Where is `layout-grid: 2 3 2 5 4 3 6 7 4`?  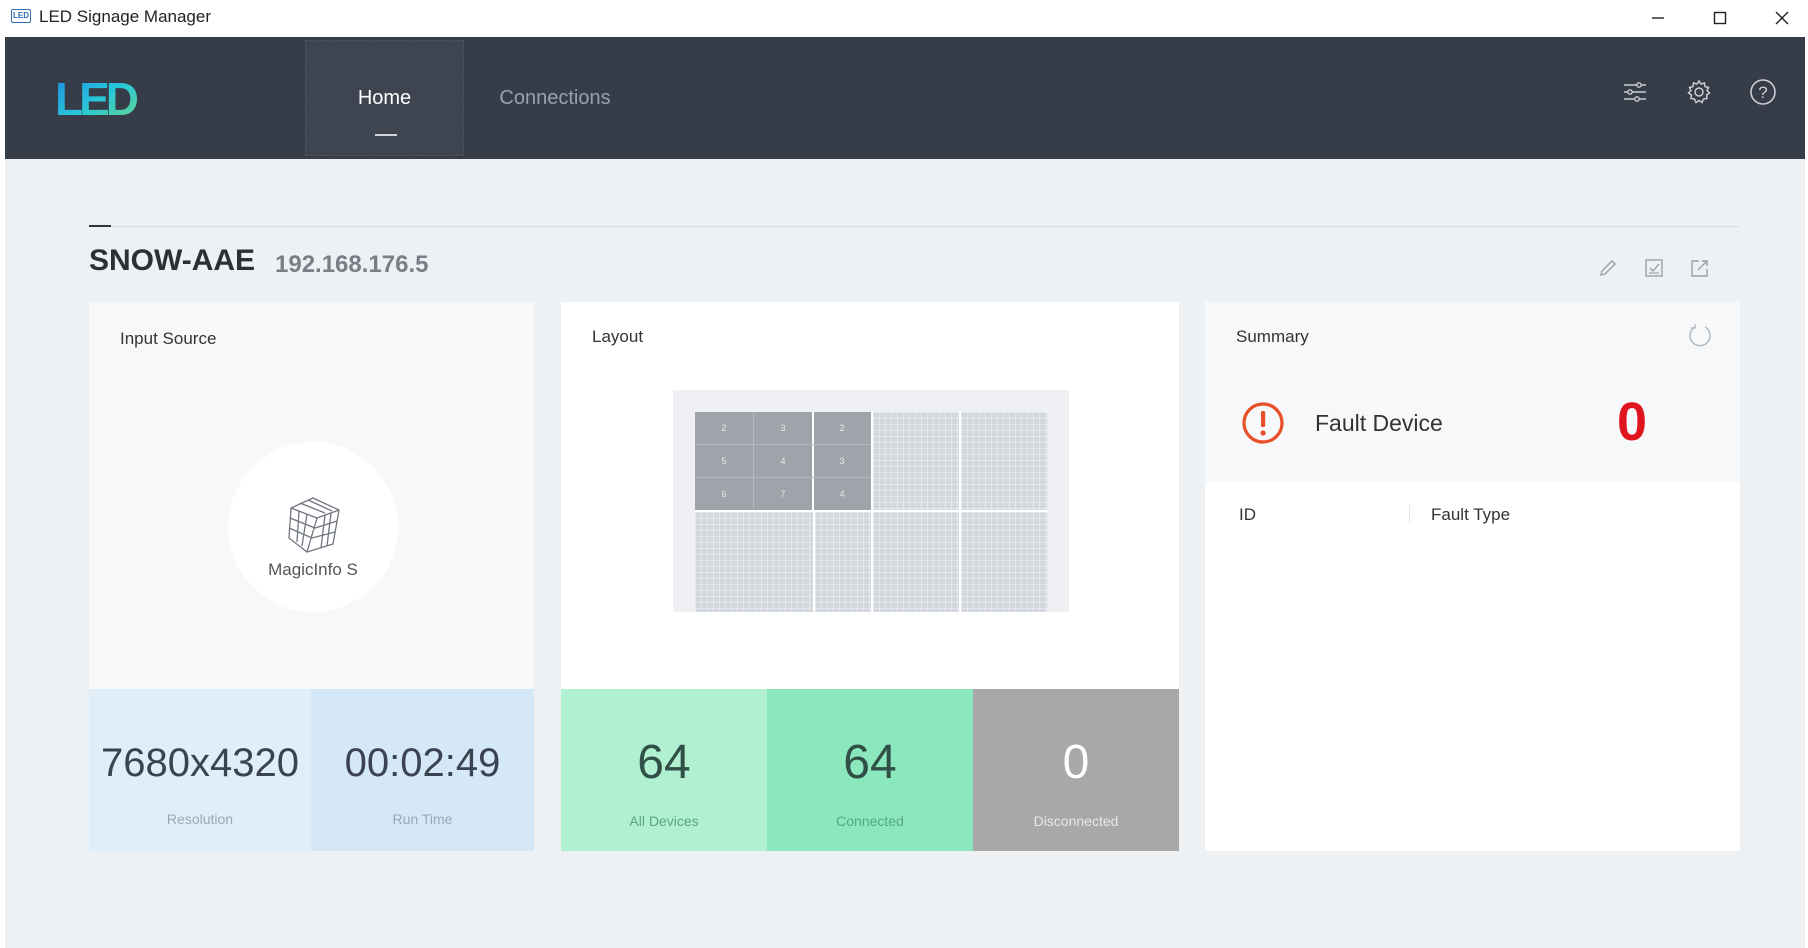
layout-grid: 2 3 2 5 4 3 6 7 4 is located at coordinates (871, 512).